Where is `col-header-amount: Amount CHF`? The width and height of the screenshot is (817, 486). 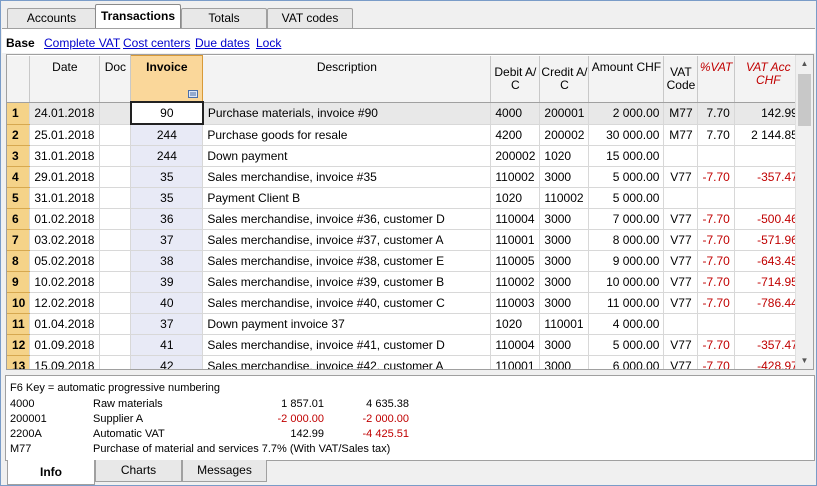 col-header-amount: Amount CHF is located at coordinates (626, 79).